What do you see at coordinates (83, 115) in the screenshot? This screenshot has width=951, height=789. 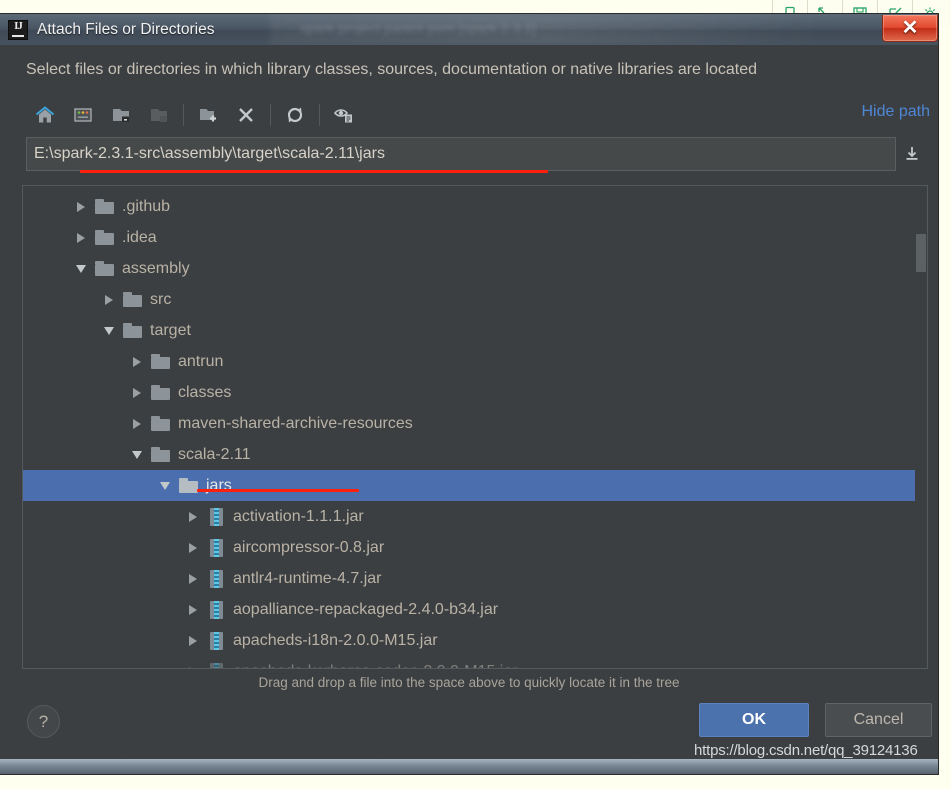 I see `desktop-icon` at bounding box center [83, 115].